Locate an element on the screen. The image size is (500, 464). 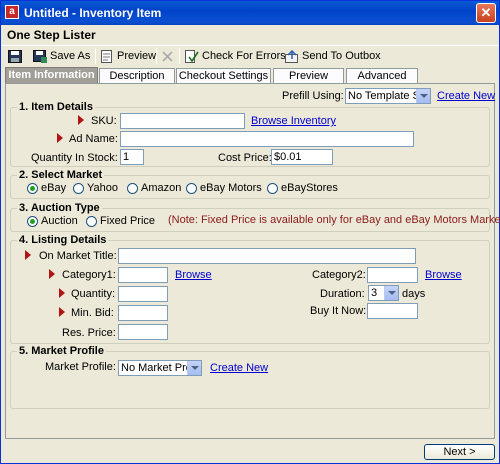
market-profile-select: No Market Profi is located at coordinates (160, 368).